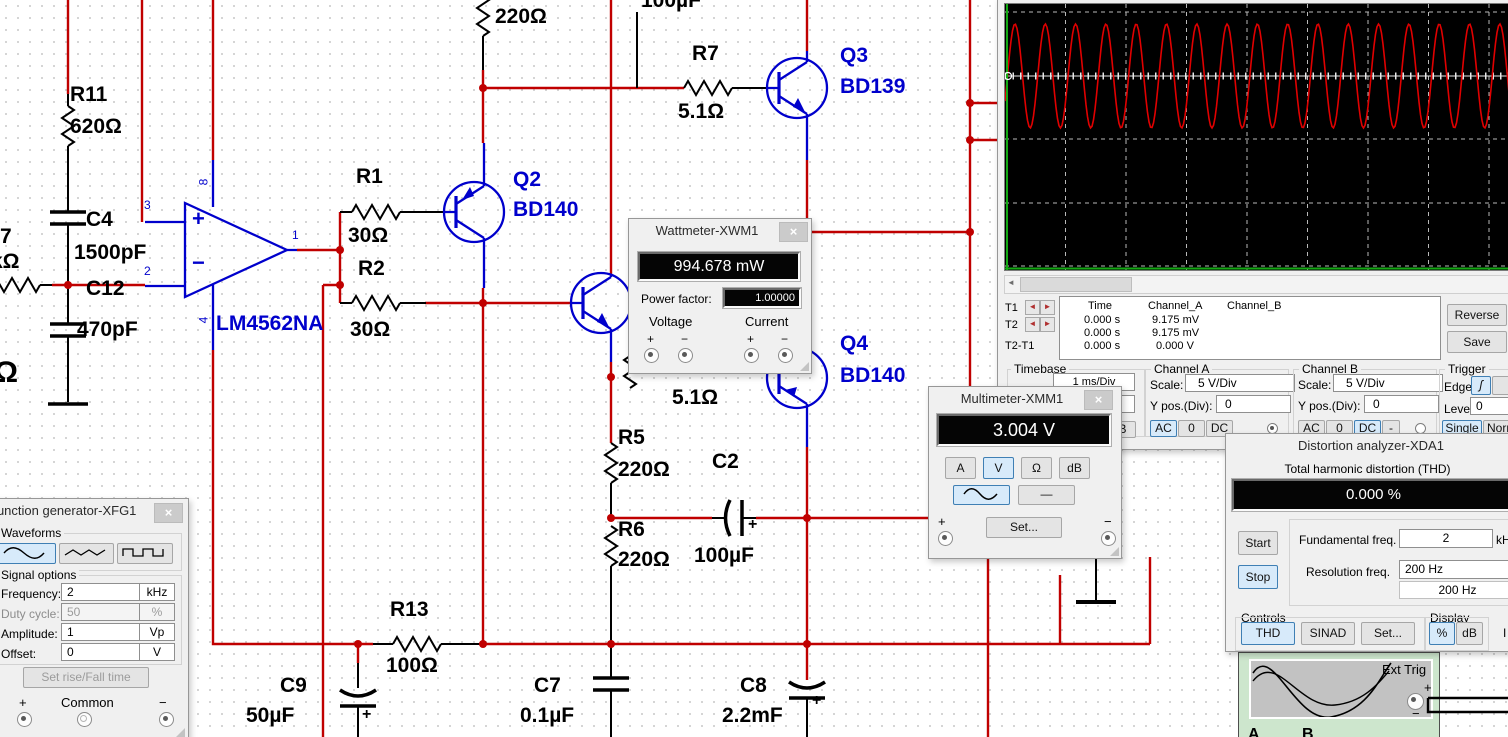  I want to click on offset-field: 0, so click(100, 652).